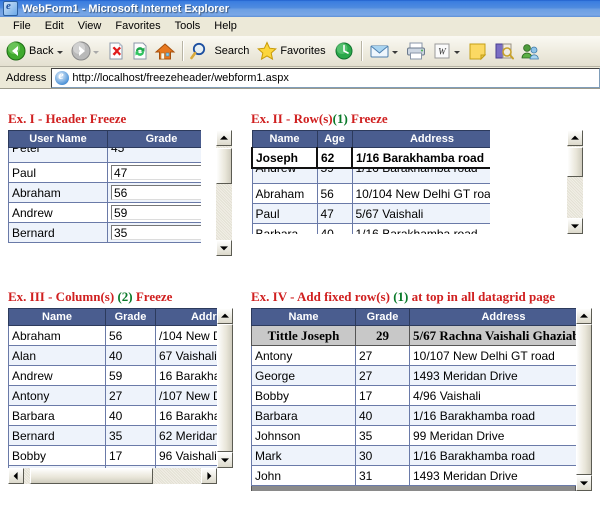  Describe the element at coordinates (303, 455) in the screenshot. I see `cell-name: Mark` at that location.